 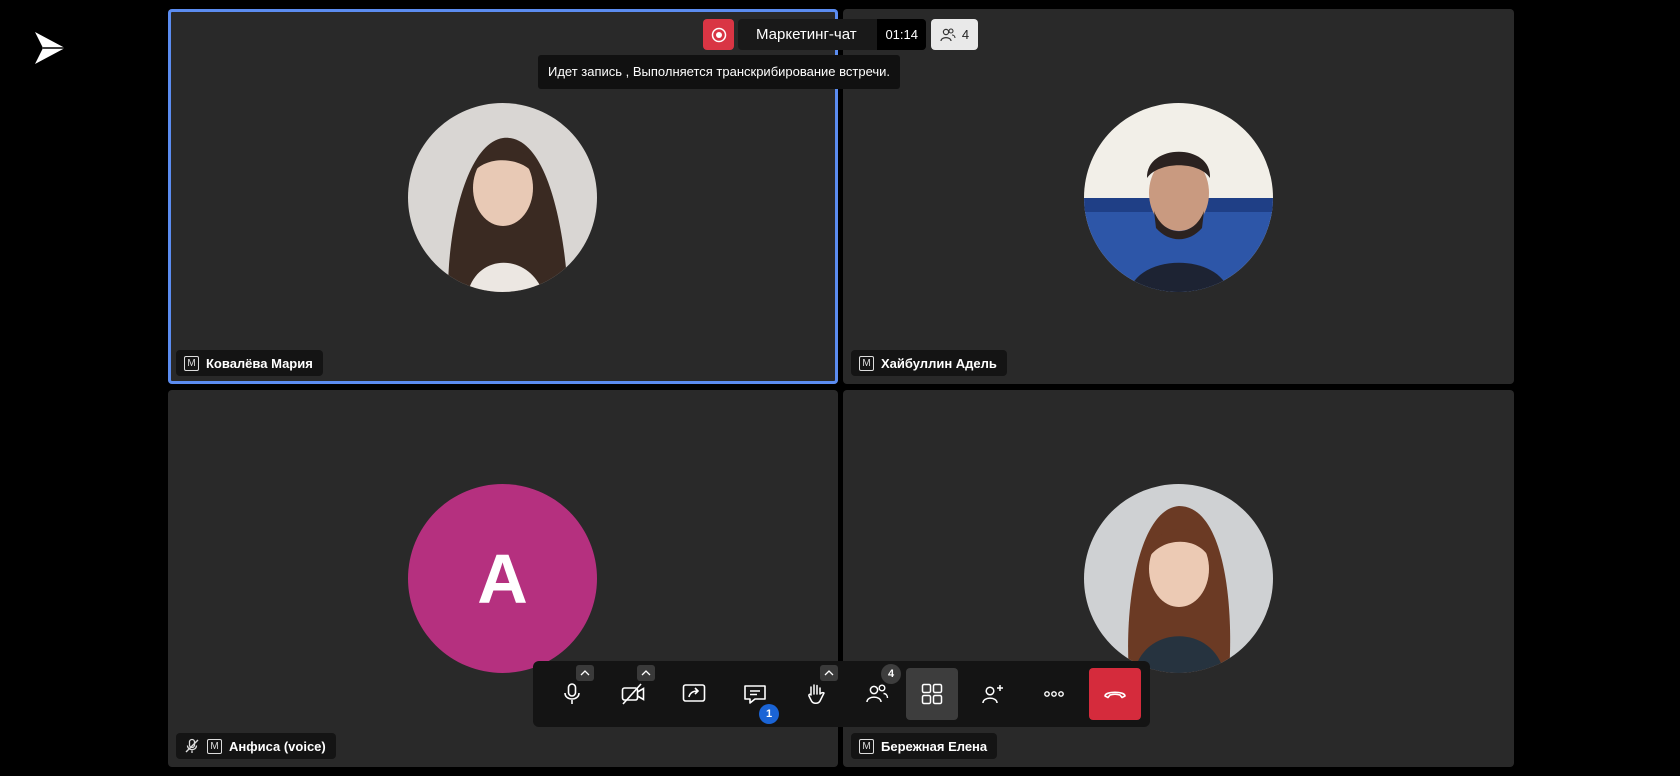 What do you see at coordinates (841, 694) in the screenshot?
I see `meeting-toolbar: 1 4` at bounding box center [841, 694].